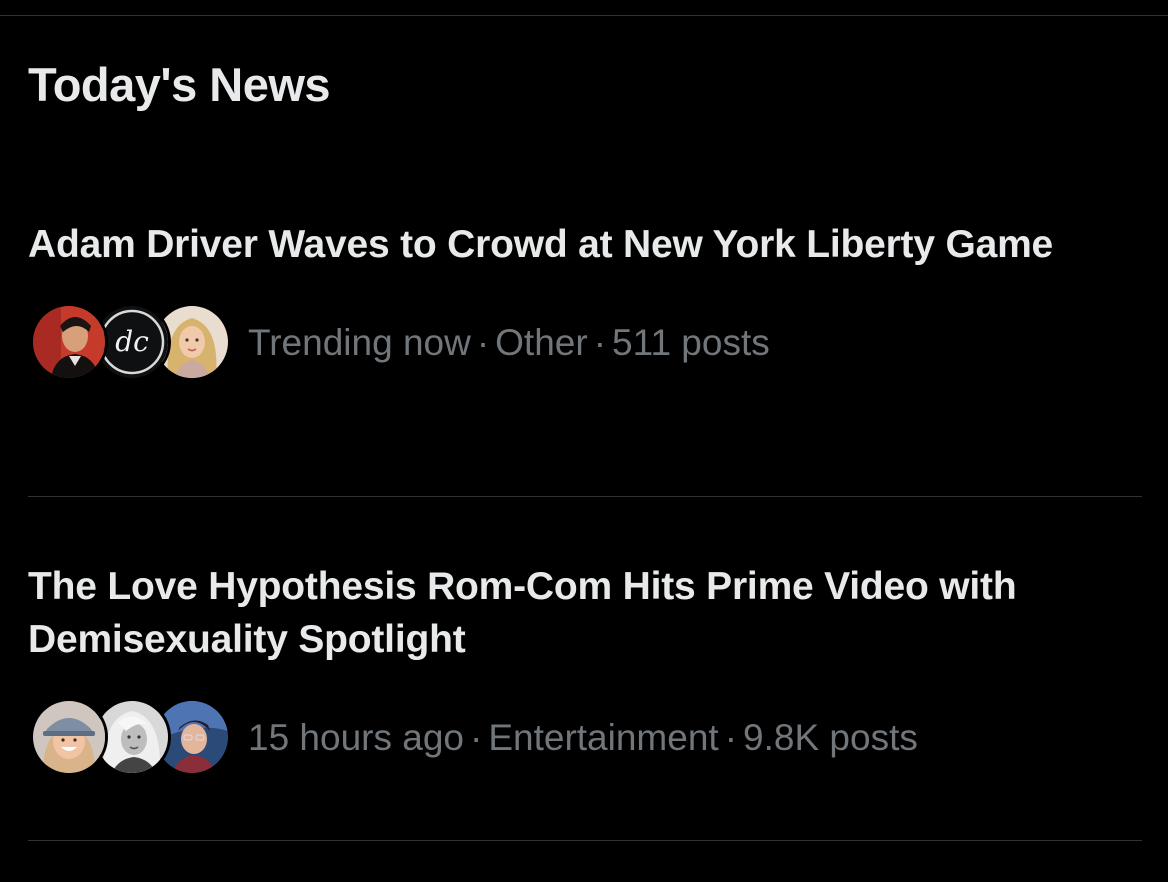  Describe the element at coordinates (359, 342) in the screenshot. I see `news-time: Trending now` at that location.